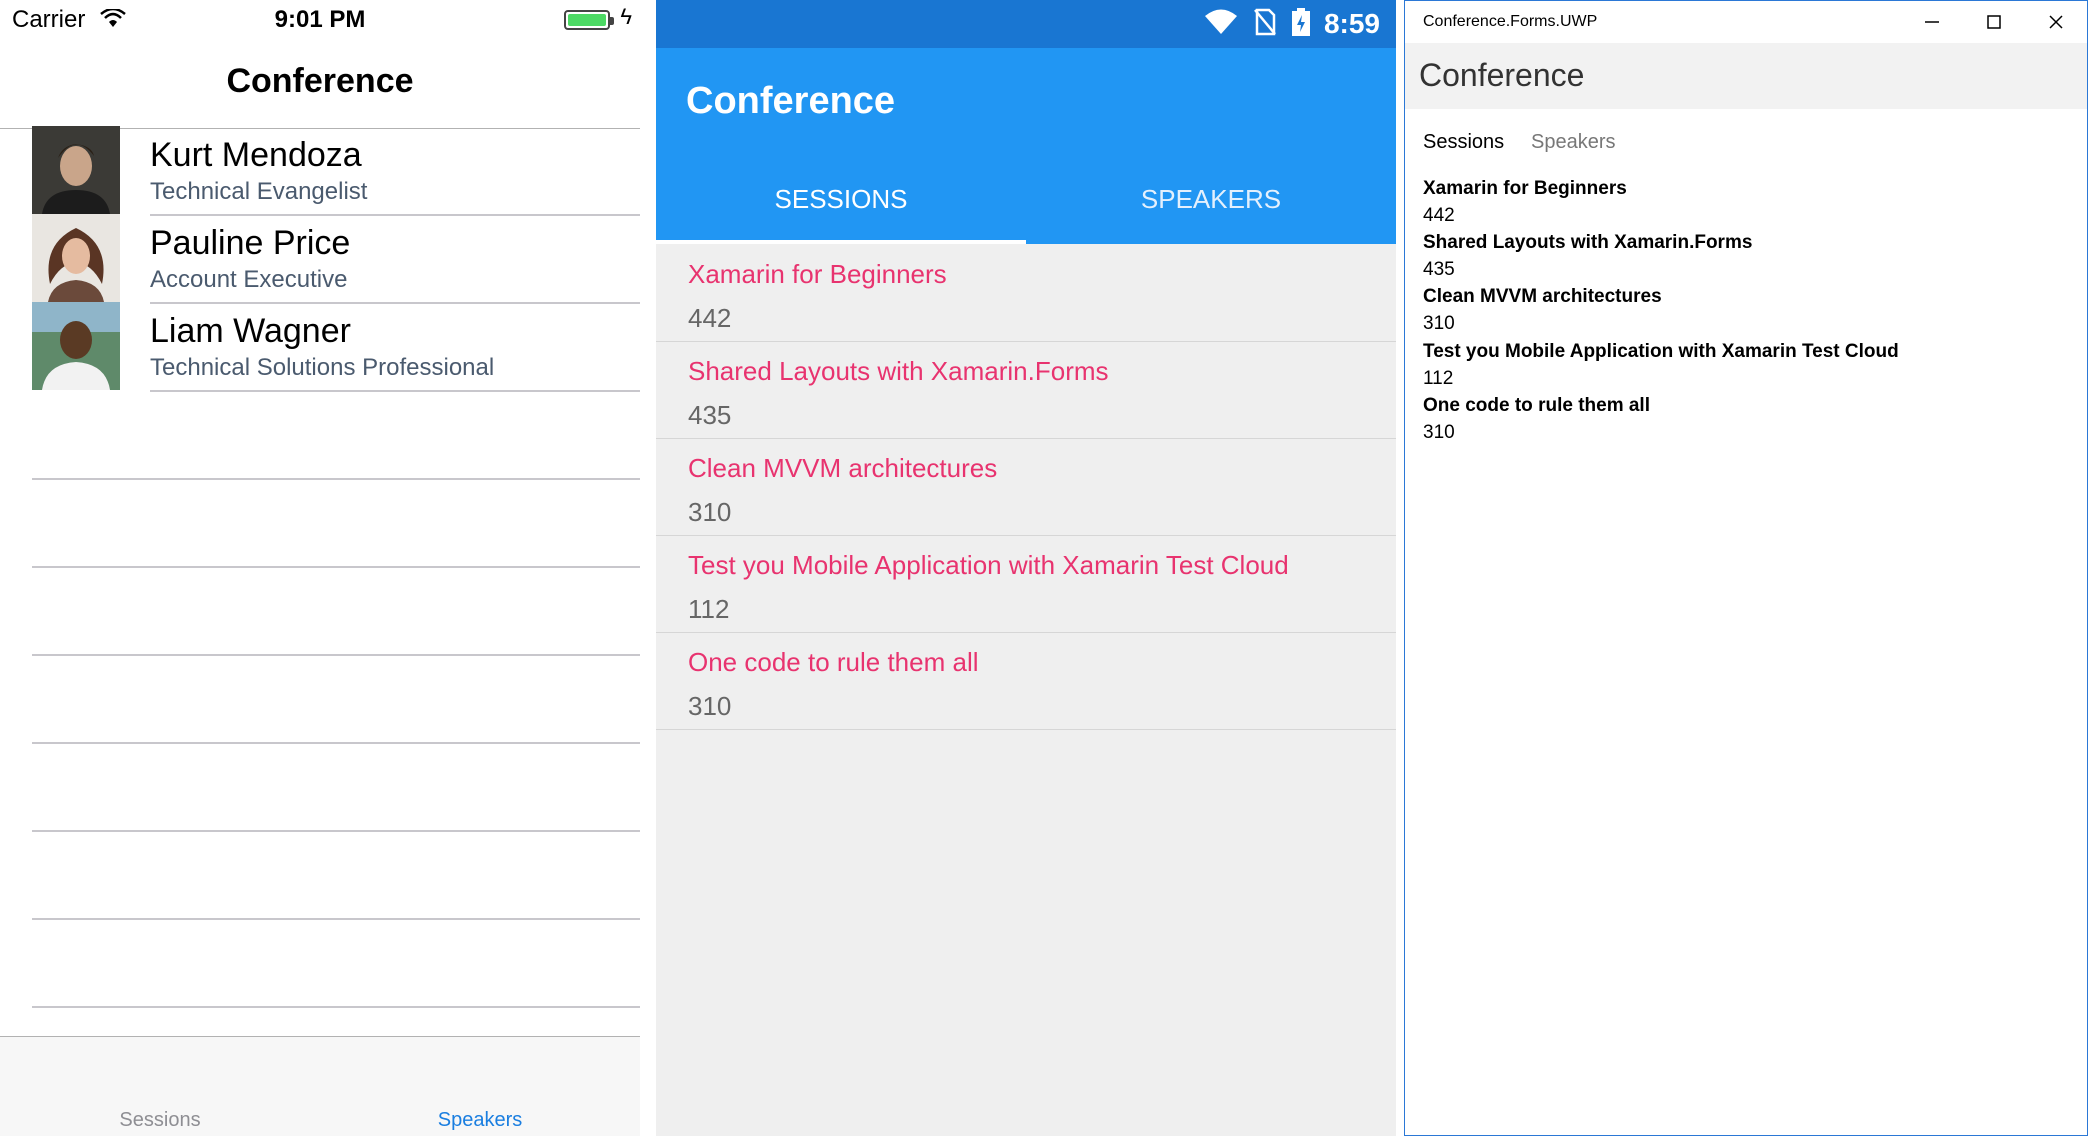 The height and width of the screenshot is (1136, 2088). I want to click on no-sim-icon, so click(1265, 24).